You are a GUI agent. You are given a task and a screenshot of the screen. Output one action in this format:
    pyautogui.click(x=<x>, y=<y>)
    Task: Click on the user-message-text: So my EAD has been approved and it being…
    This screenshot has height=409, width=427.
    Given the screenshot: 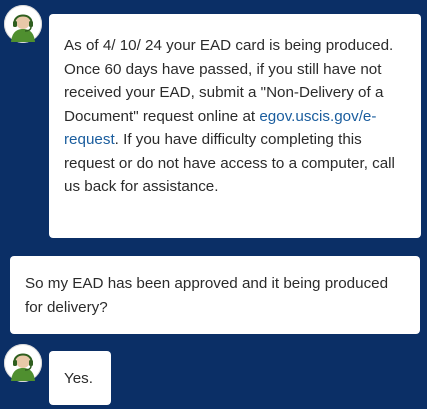 What is the action you would take?
    pyautogui.click(x=207, y=295)
    